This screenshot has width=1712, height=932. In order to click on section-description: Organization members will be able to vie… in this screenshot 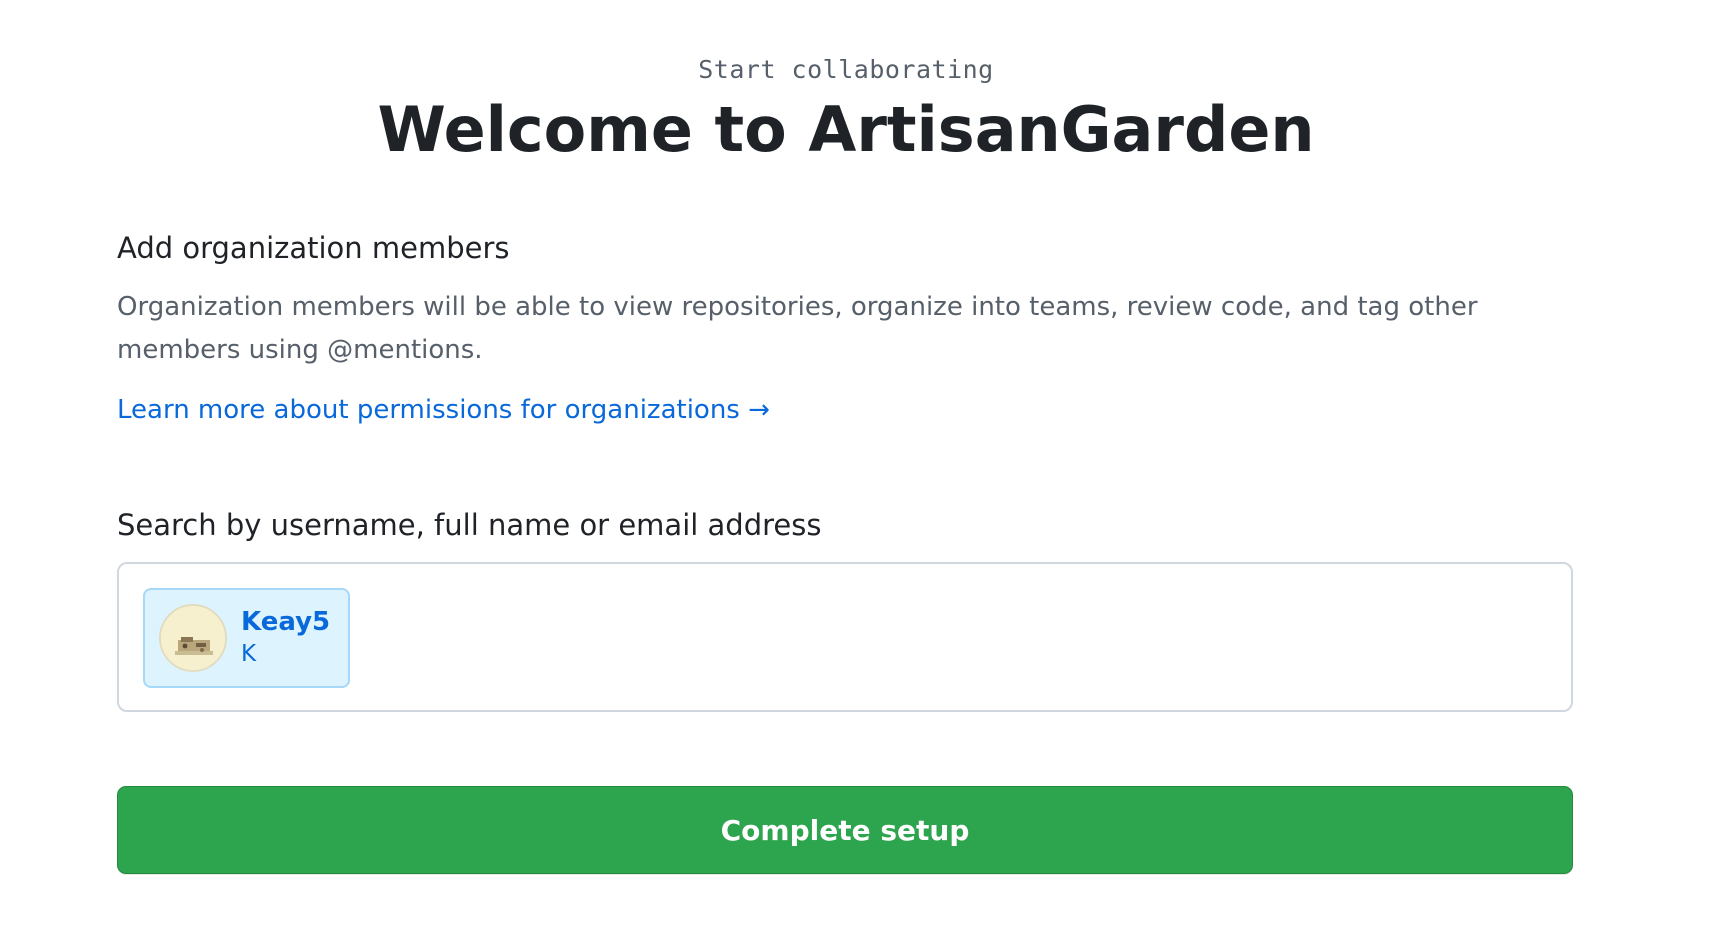, I will do `click(797, 328)`.